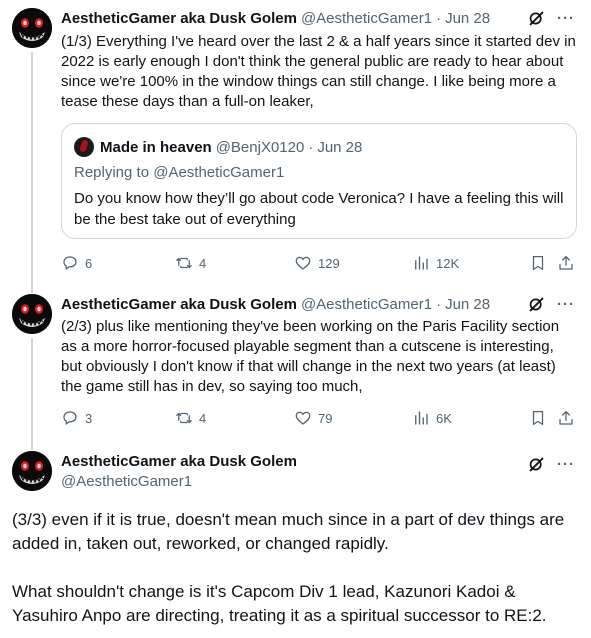 Image resolution: width=591 pixels, height=638 pixels. I want to click on quote-date: Jun 28, so click(339, 147).